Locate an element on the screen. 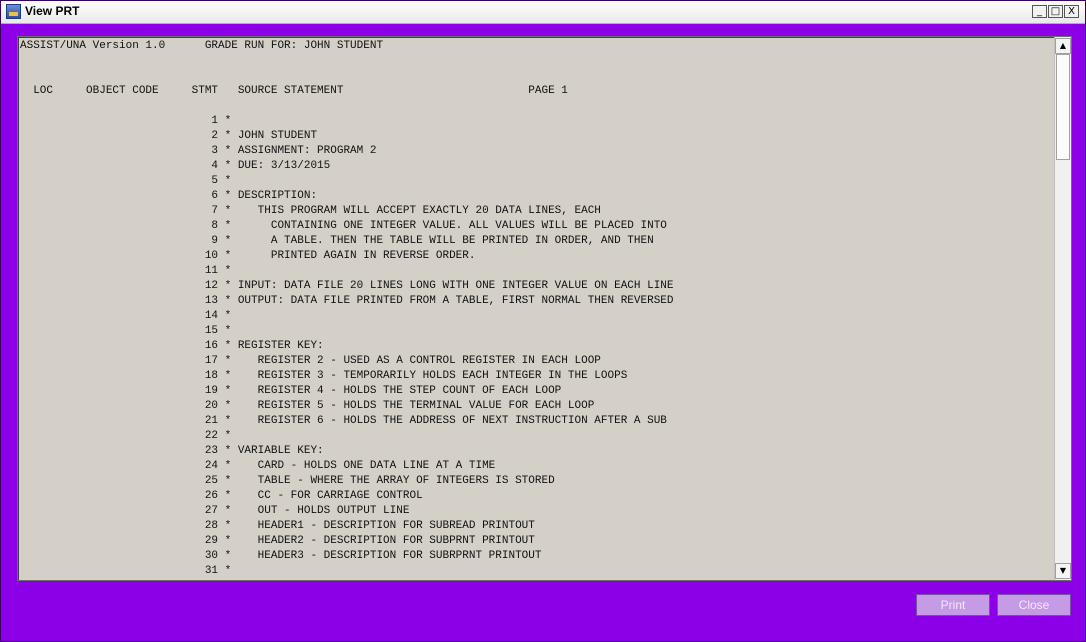 This screenshot has width=1086, height=642. scroll-thumb is located at coordinates (1063, 107).